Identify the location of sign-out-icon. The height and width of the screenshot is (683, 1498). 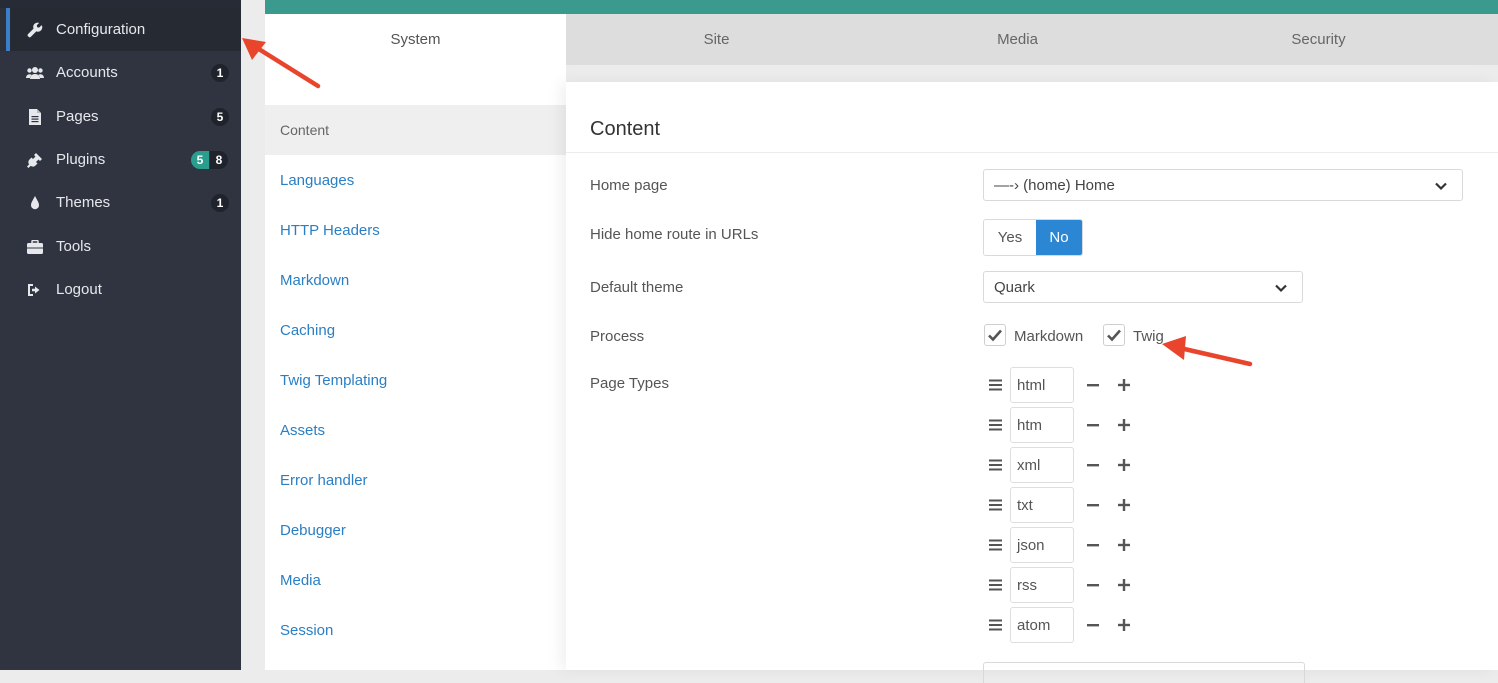
(35, 290).